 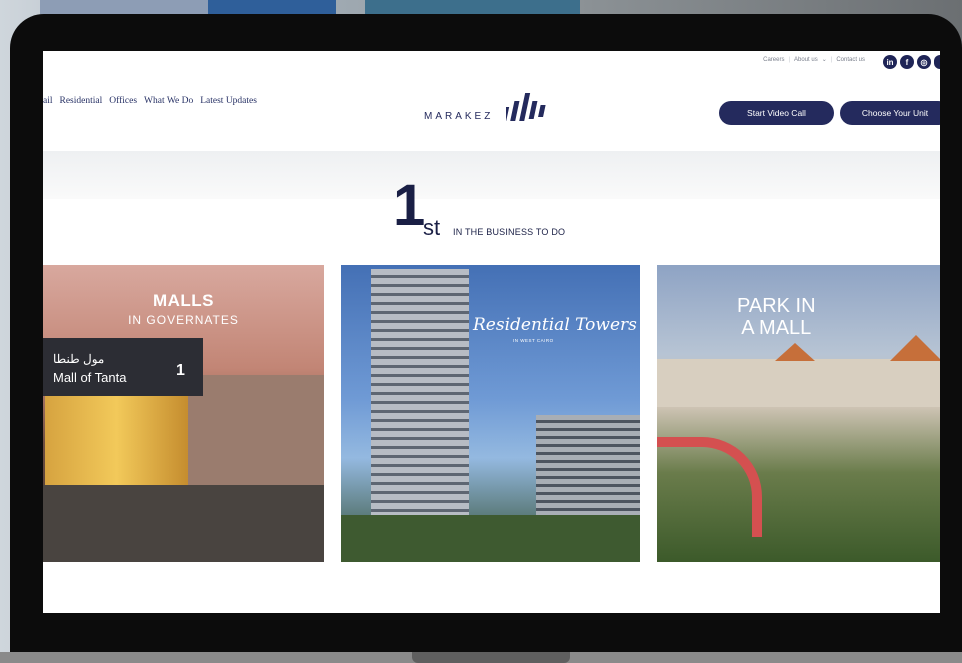 I want to click on card-script-subtitle: IN WEST CAIRO, so click(x=533, y=340).